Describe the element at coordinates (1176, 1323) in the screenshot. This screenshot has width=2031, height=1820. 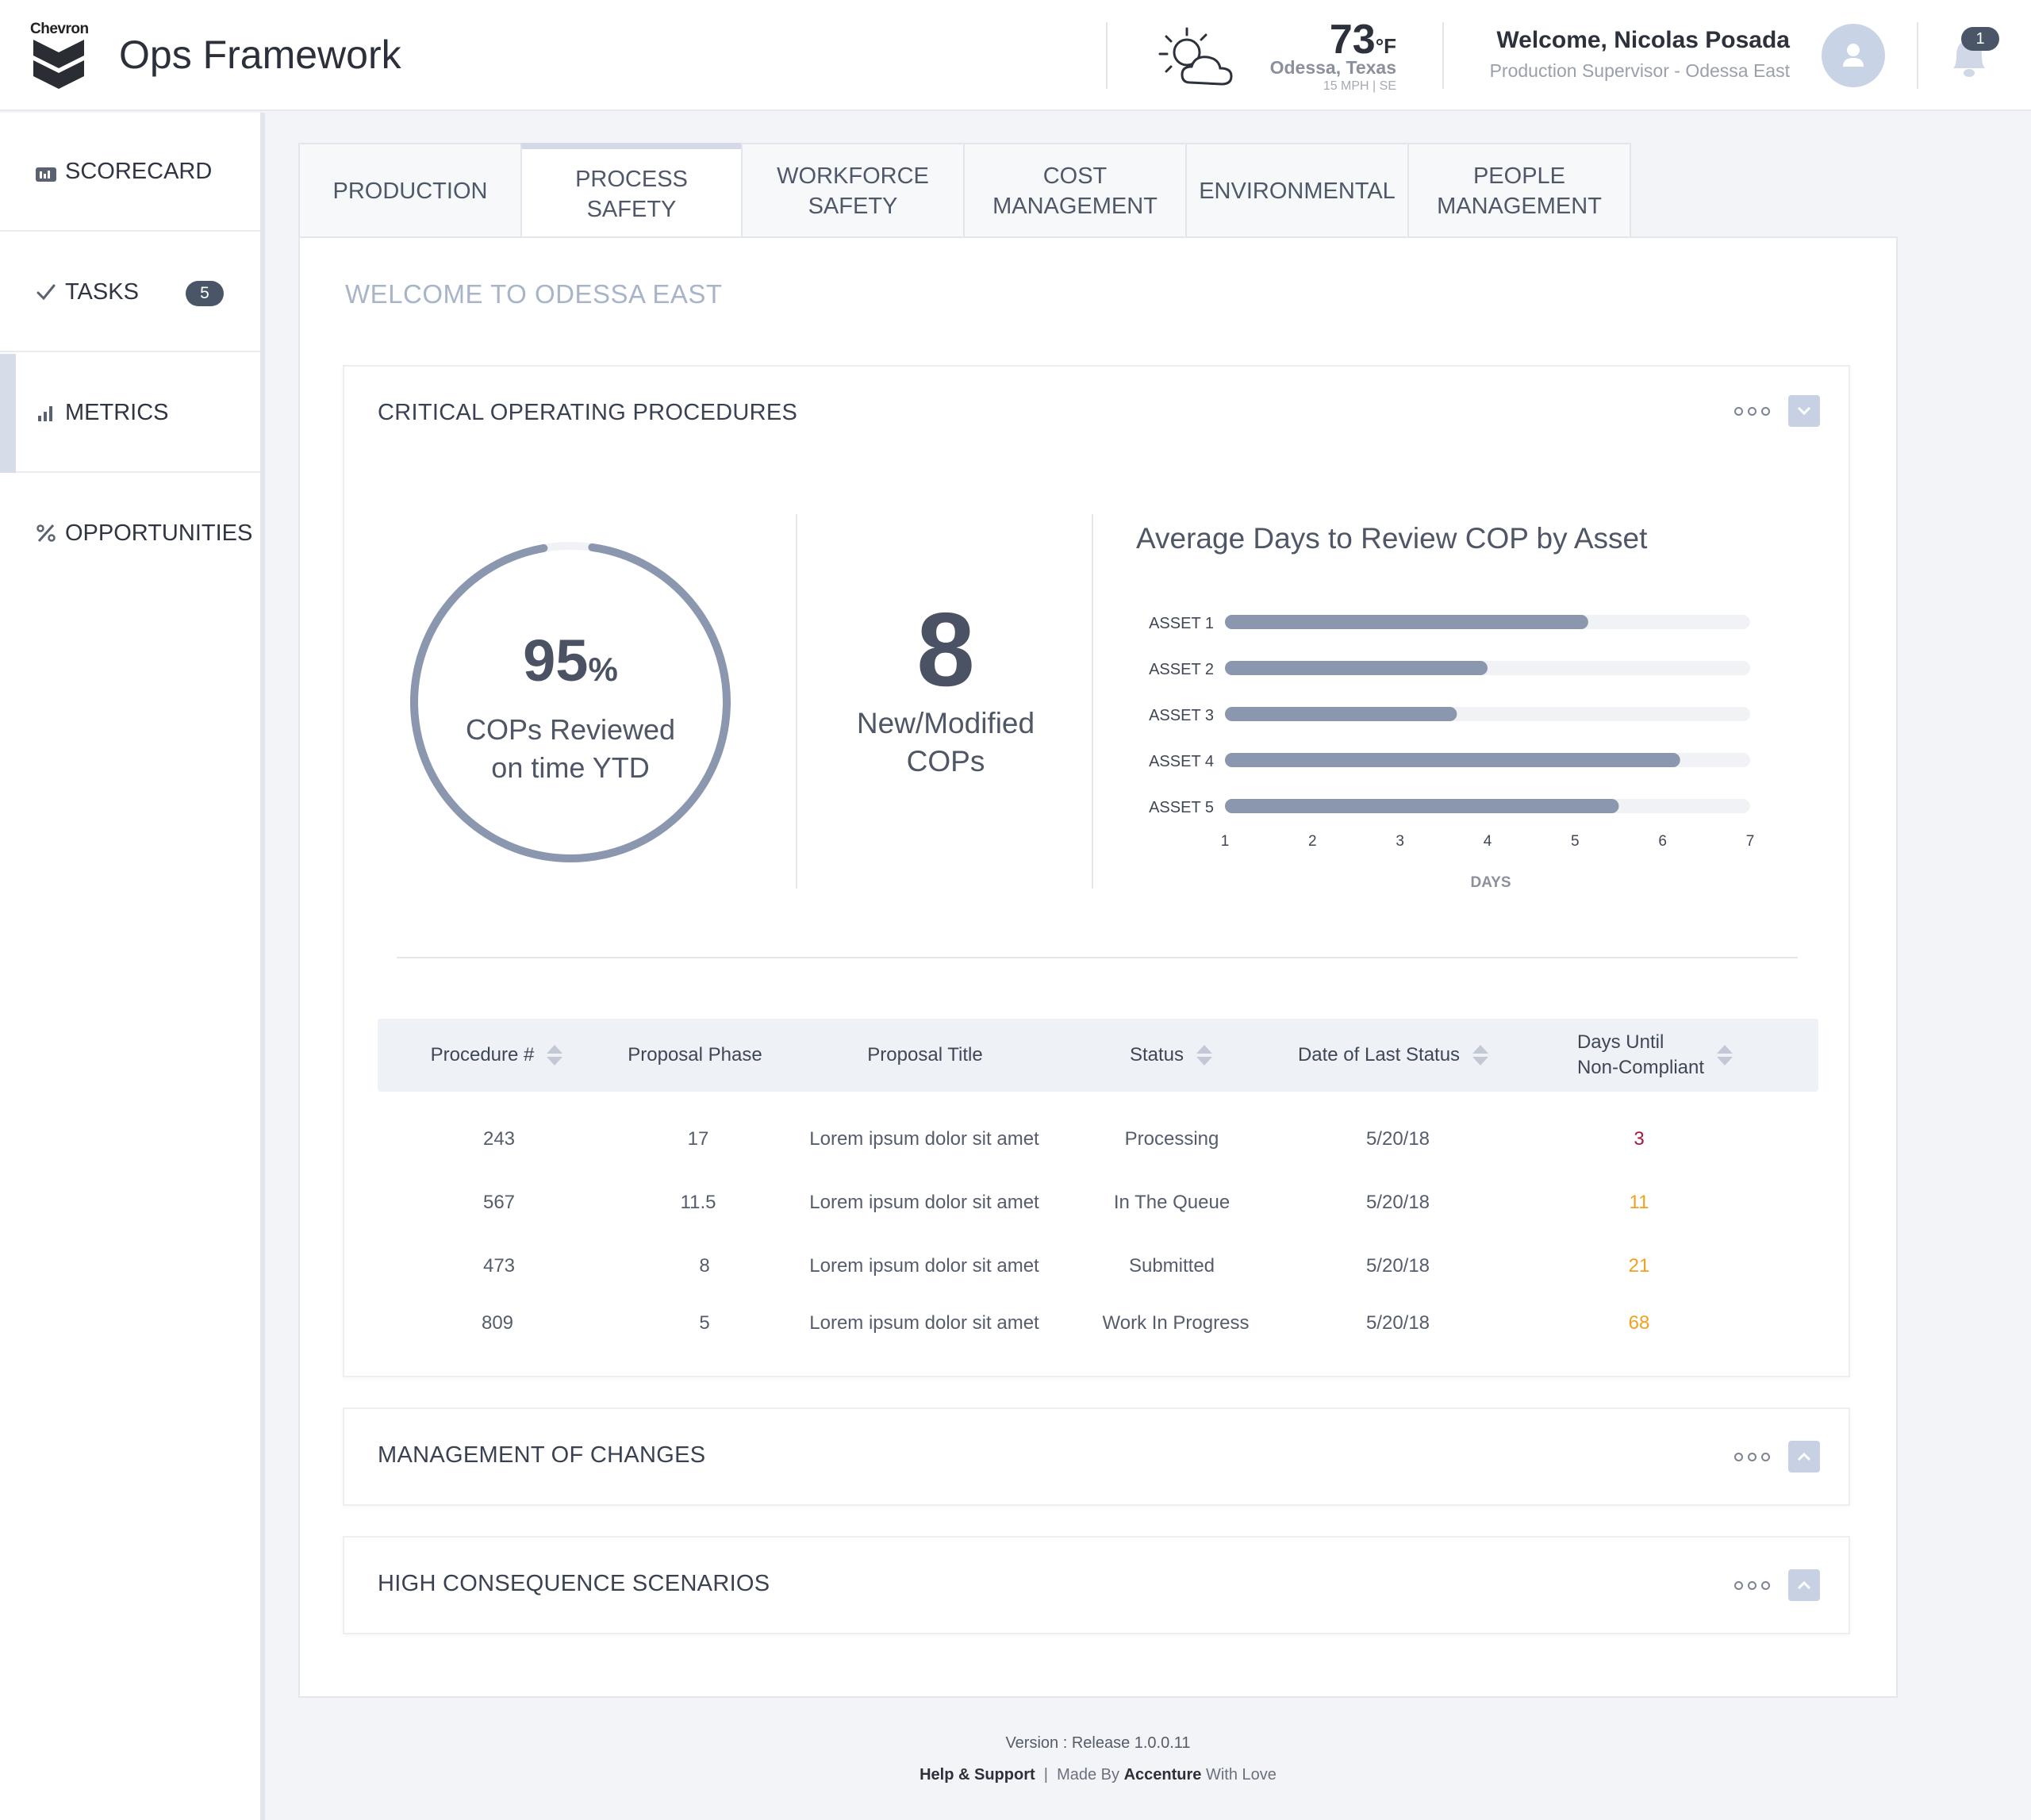
I see `cell-status: Work In Progress` at that location.